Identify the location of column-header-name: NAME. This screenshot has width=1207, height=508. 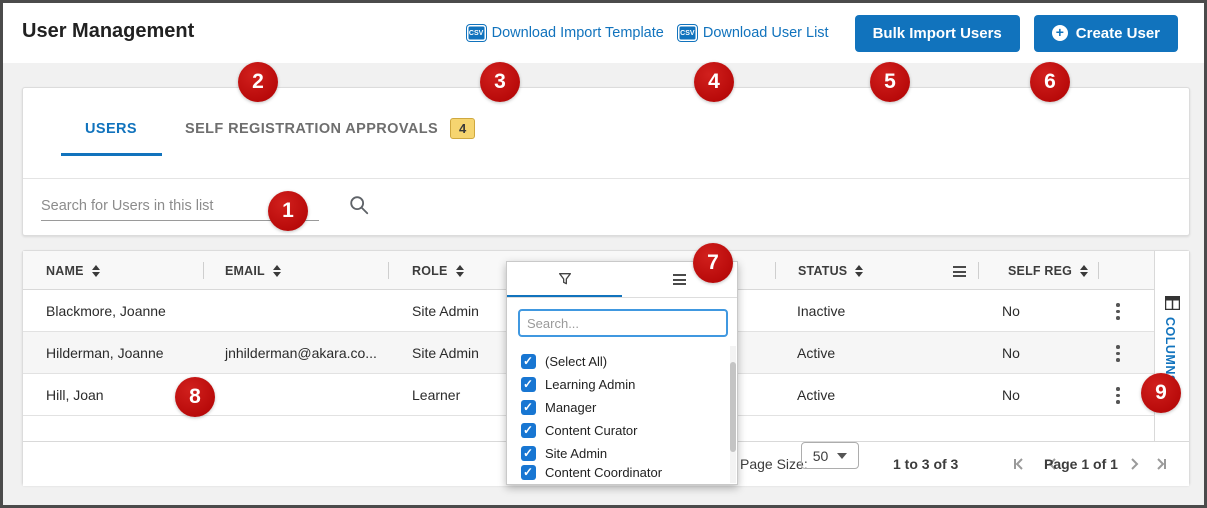
(73, 270).